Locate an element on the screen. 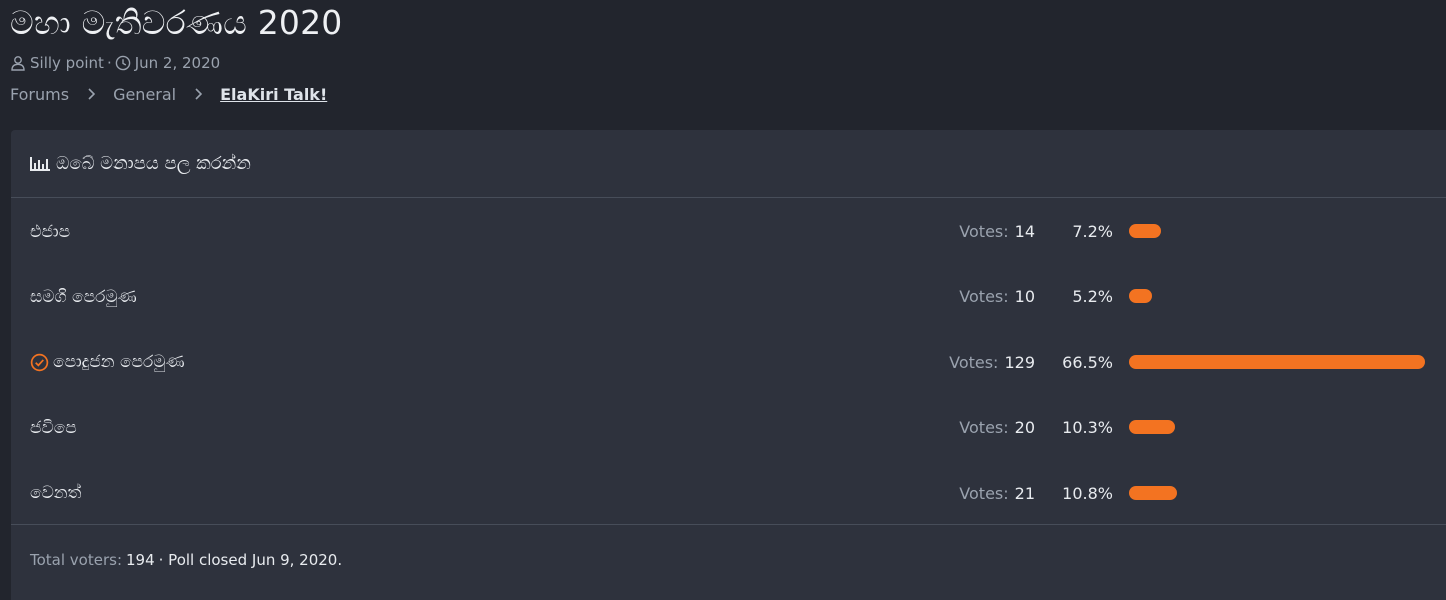 The width and height of the screenshot is (1446, 600). poll-response-row: ජවිපෙ Votes: 20 10.3% is located at coordinates (728, 427).